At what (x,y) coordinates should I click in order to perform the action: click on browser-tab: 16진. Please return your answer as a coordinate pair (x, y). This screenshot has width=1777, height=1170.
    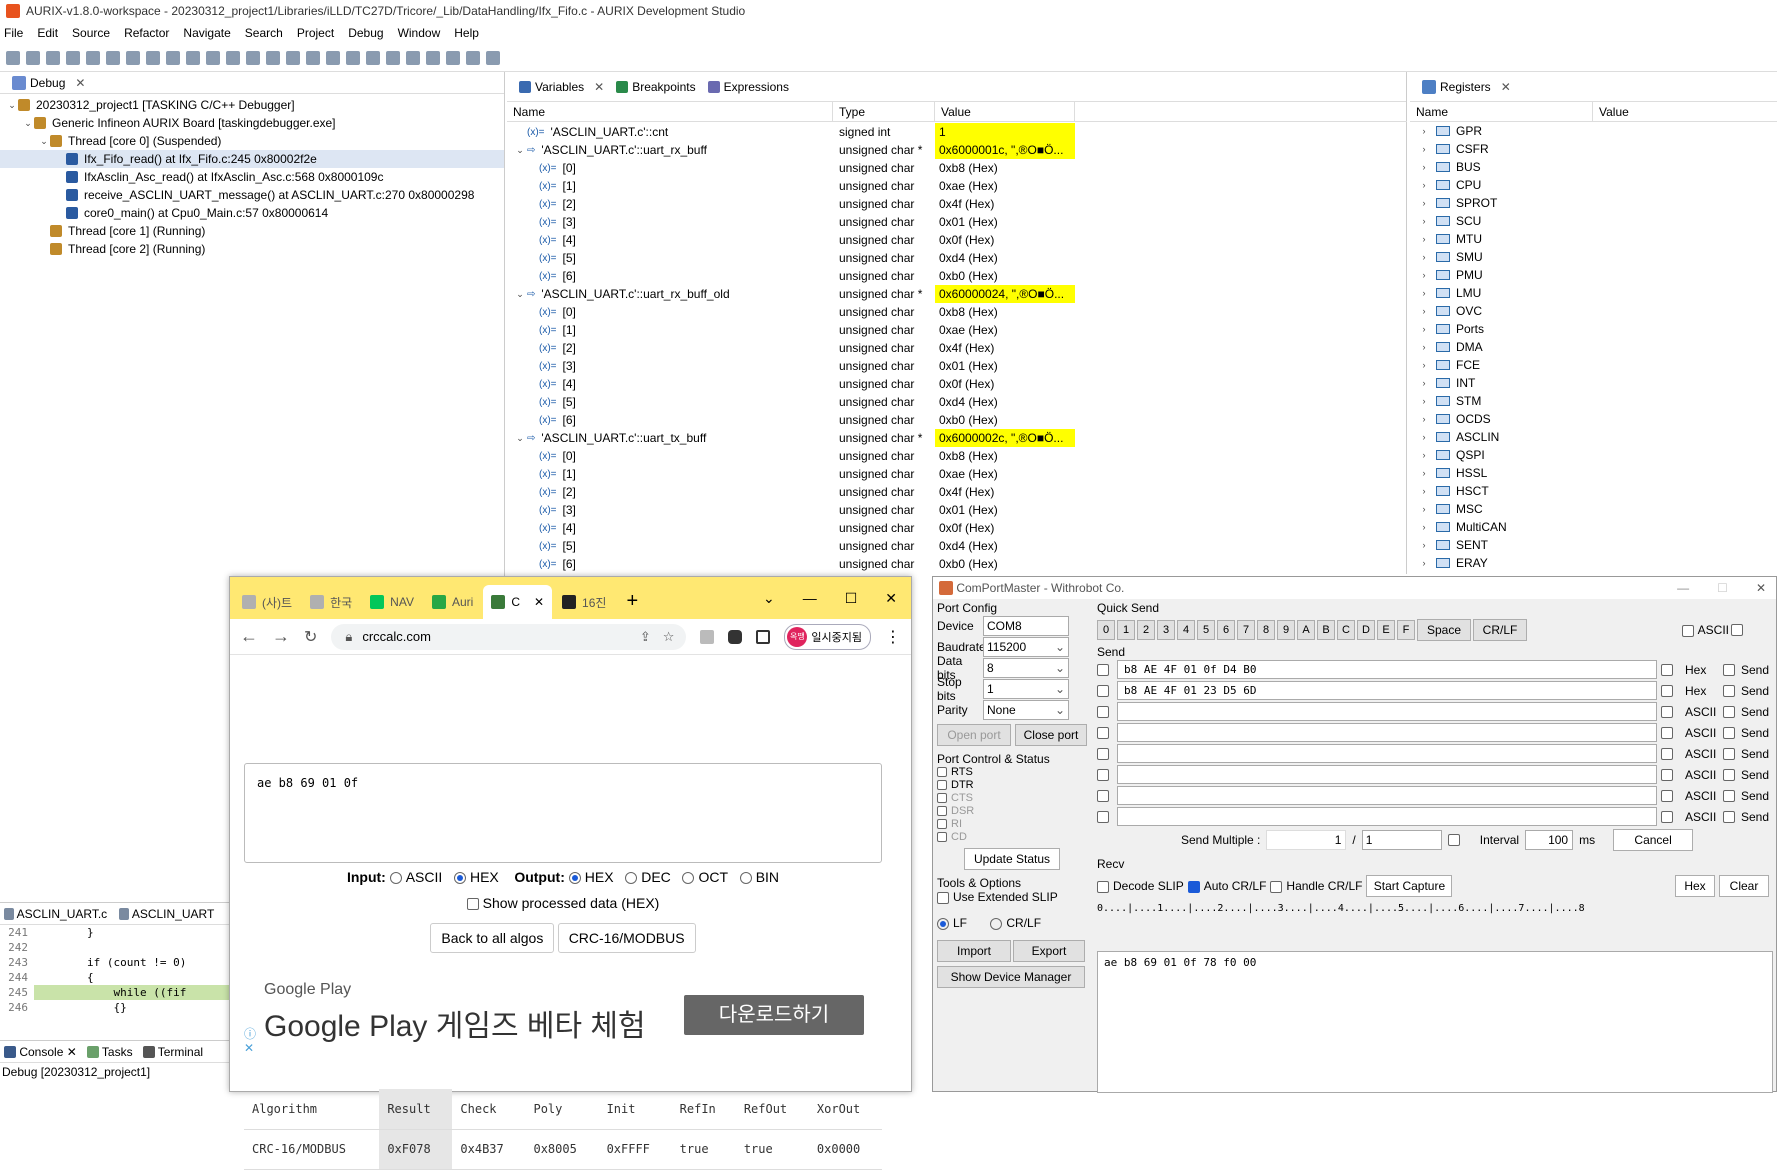
    Looking at the image, I should click on (584, 602).